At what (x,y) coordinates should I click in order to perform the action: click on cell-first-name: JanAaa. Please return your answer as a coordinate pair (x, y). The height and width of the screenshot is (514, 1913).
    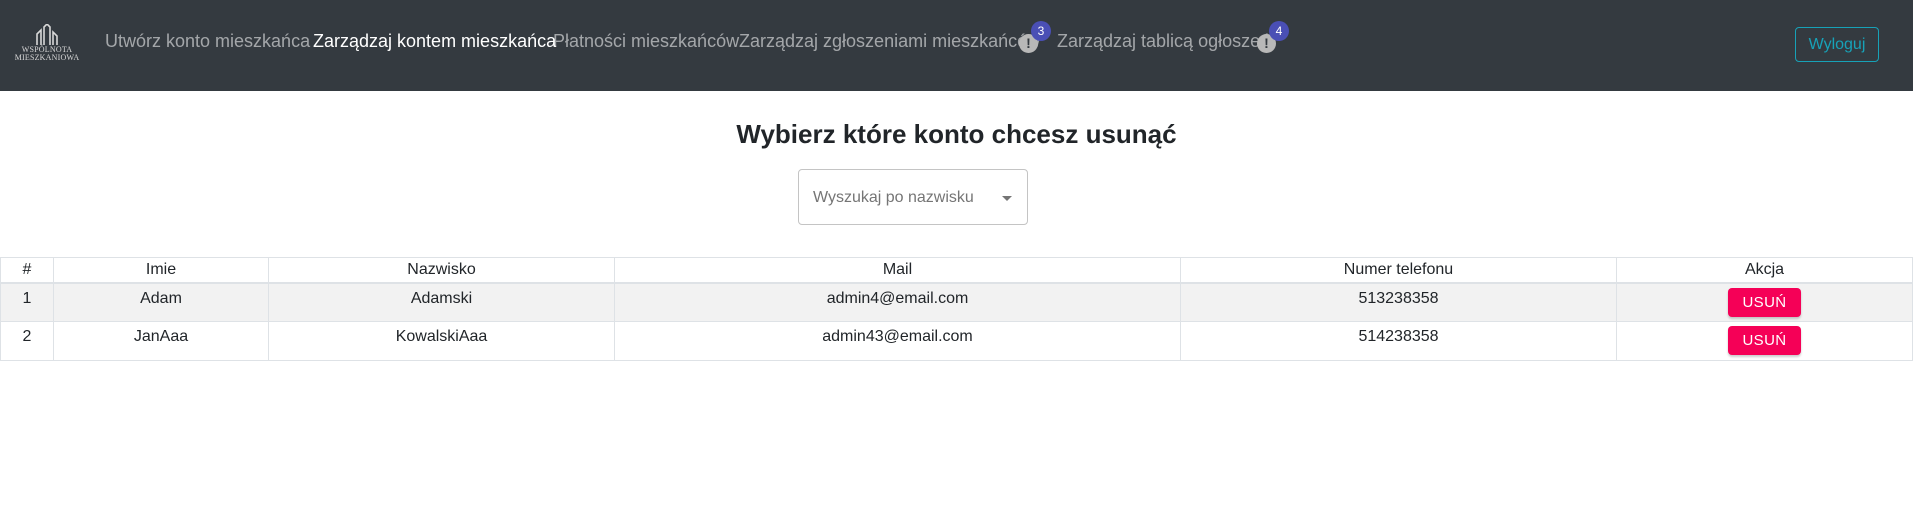
    Looking at the image, I should click on (161, 341).